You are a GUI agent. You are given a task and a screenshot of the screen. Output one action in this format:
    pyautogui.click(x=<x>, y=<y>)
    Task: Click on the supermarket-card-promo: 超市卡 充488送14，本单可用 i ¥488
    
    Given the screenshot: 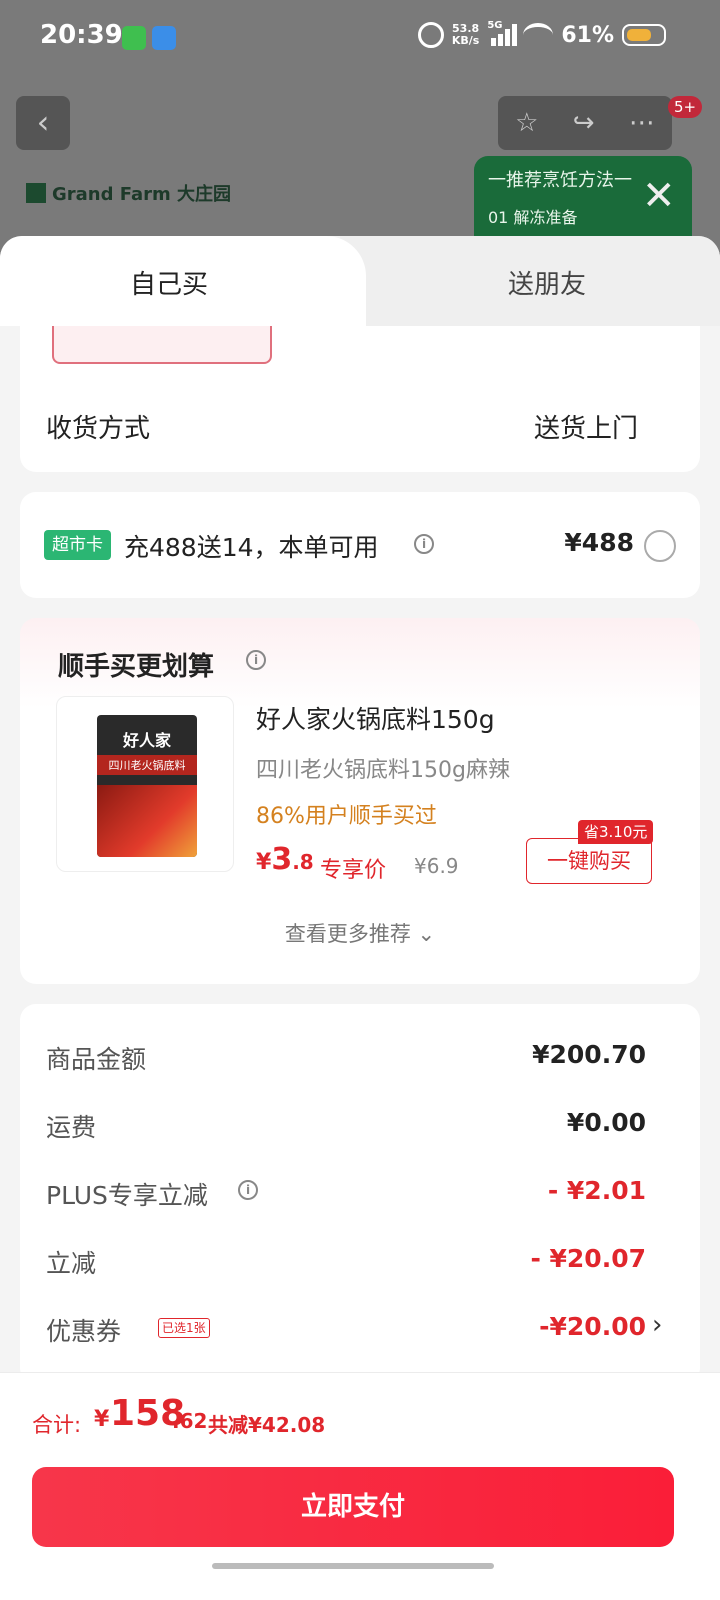 What is the action you would take?
    pyautogui.click(x=360, y=545)
    